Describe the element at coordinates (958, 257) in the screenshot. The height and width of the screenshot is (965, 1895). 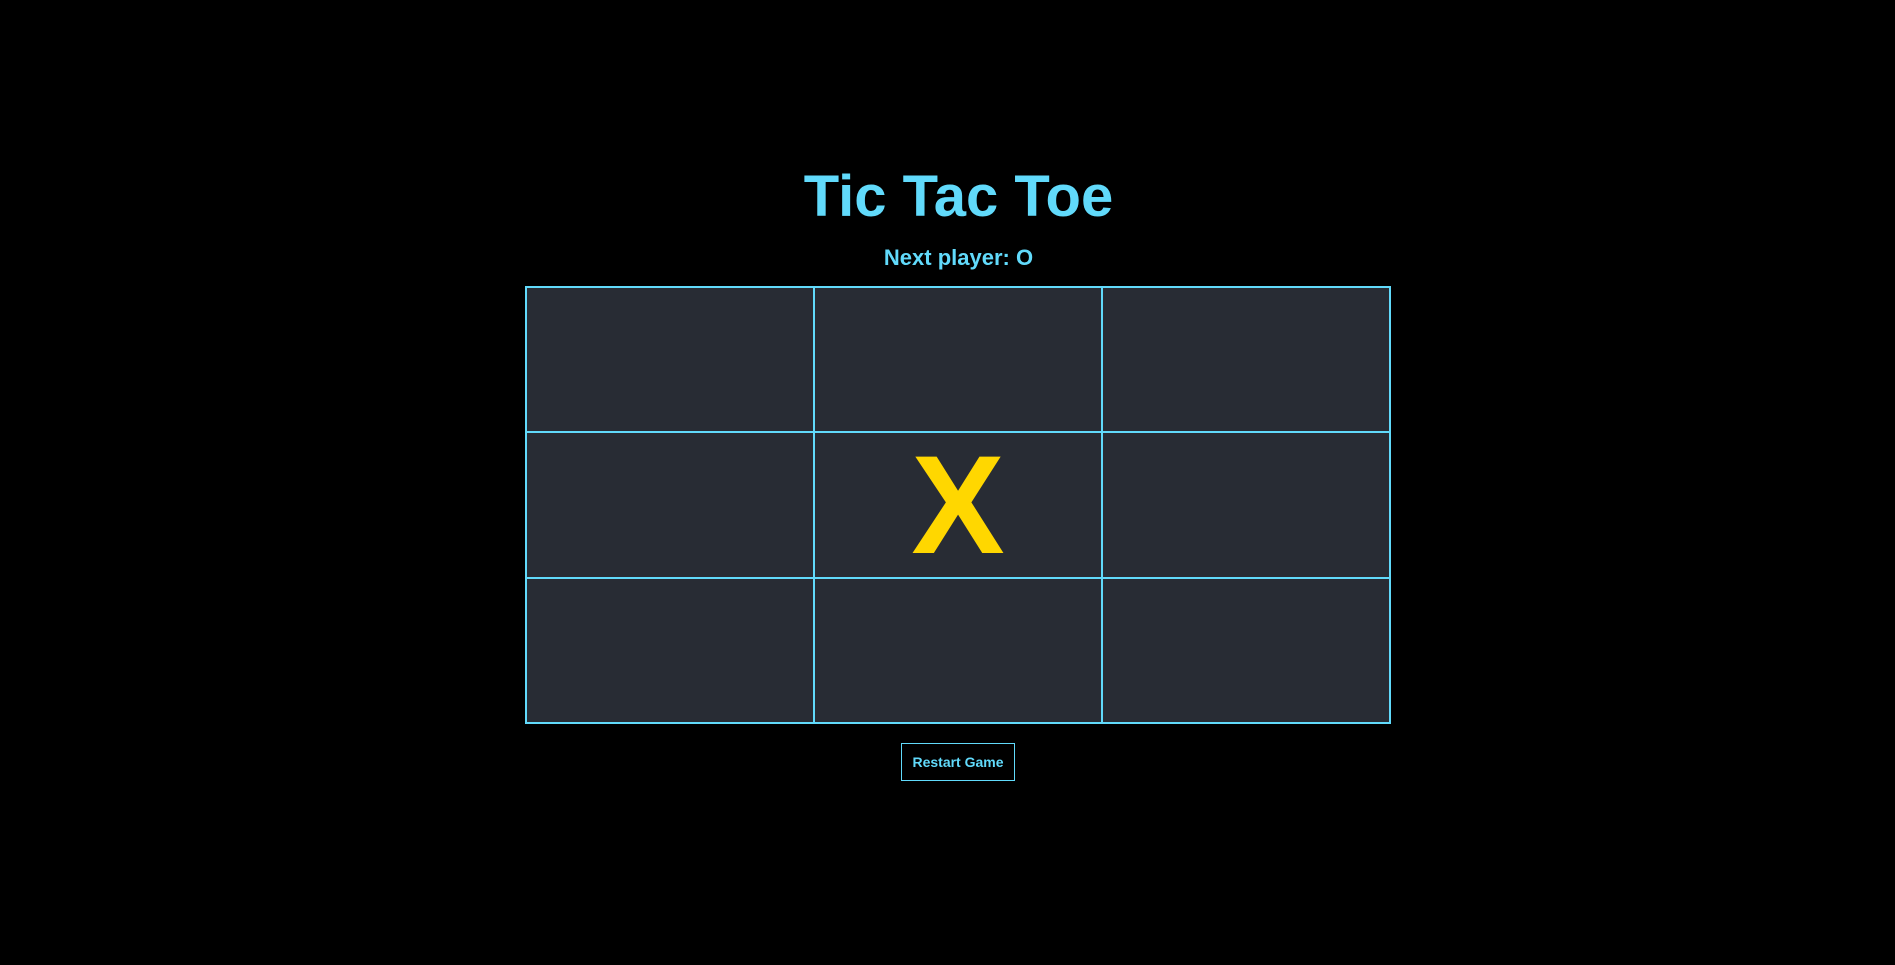
I see `next-player-status: Next player: O` at that location.